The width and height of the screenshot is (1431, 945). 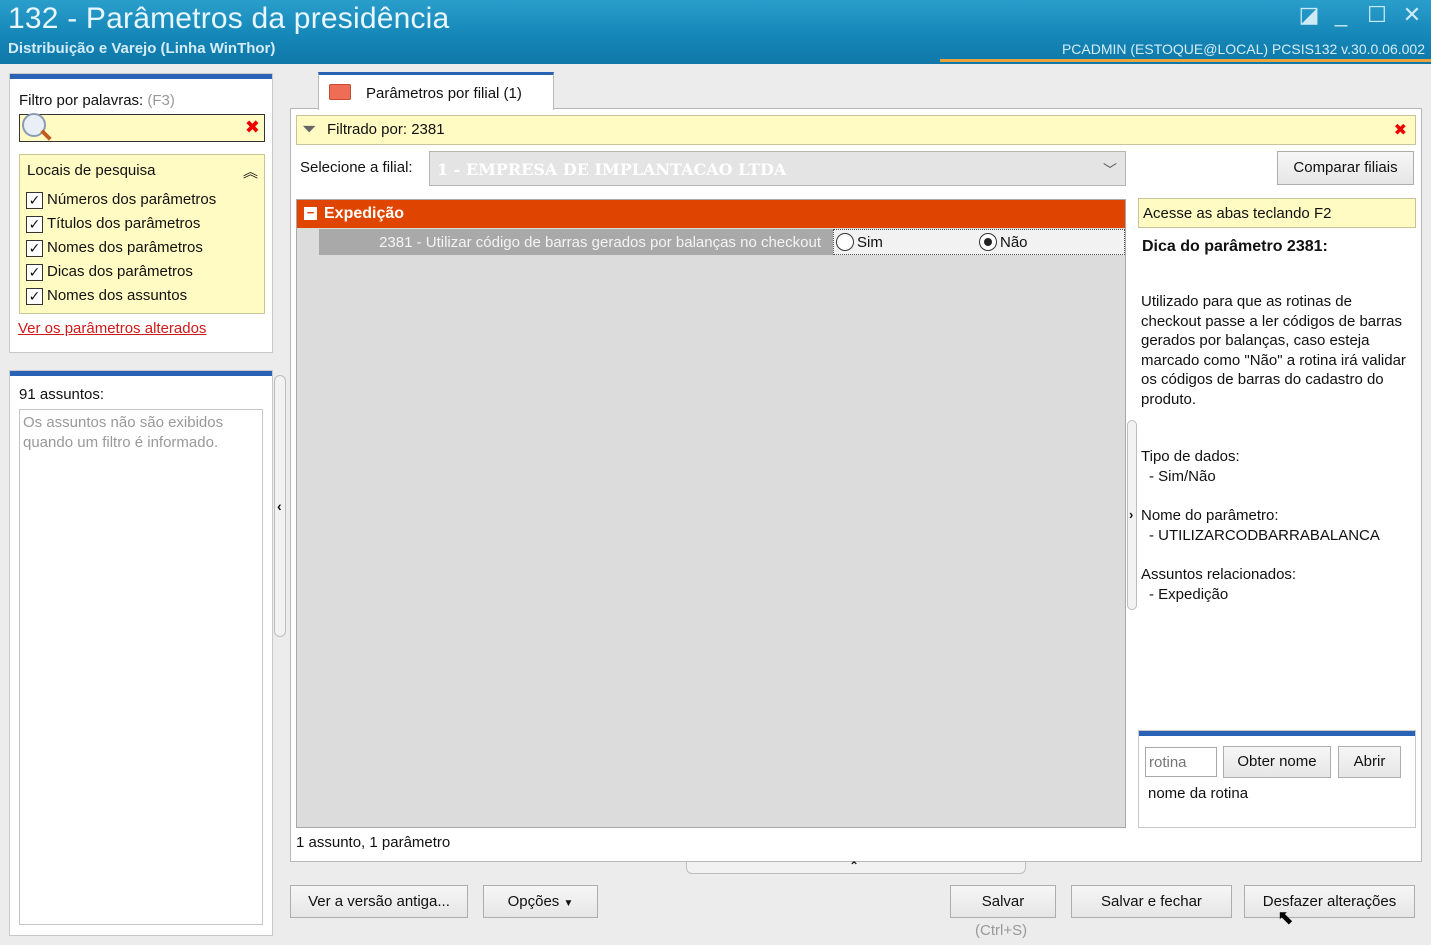 I want to click on window-title: 132 - Parâmetros da presidência, so click(x=229, y=18).